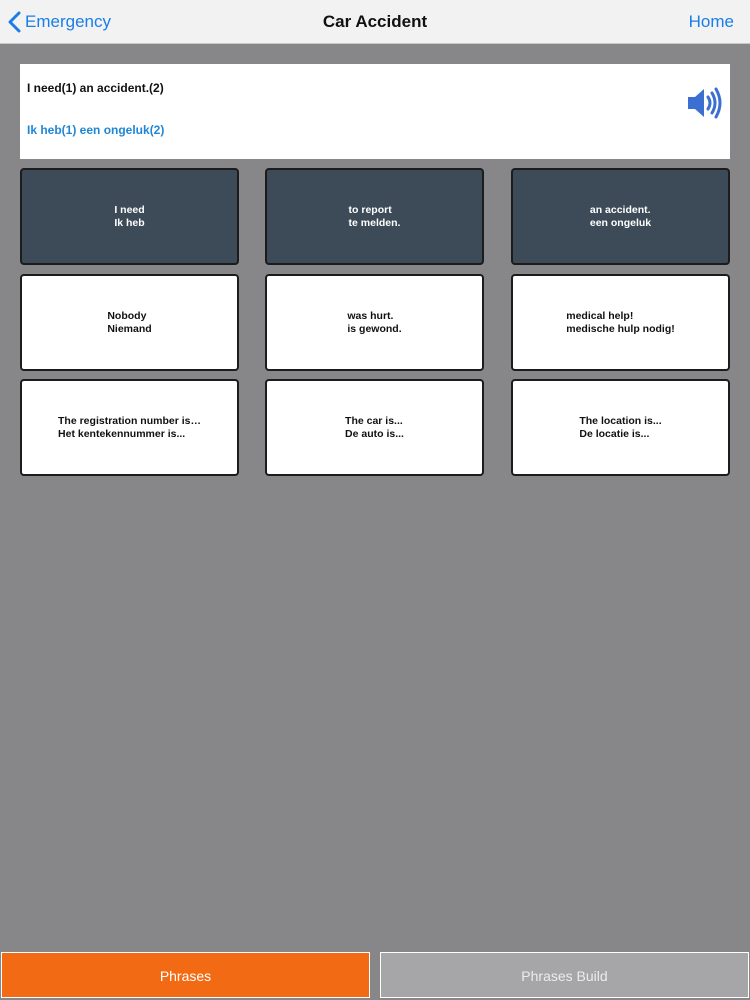  Describe the element at coordinates (68, 21) in the screenshot. I see `back-button-label: Emergency` at that location.